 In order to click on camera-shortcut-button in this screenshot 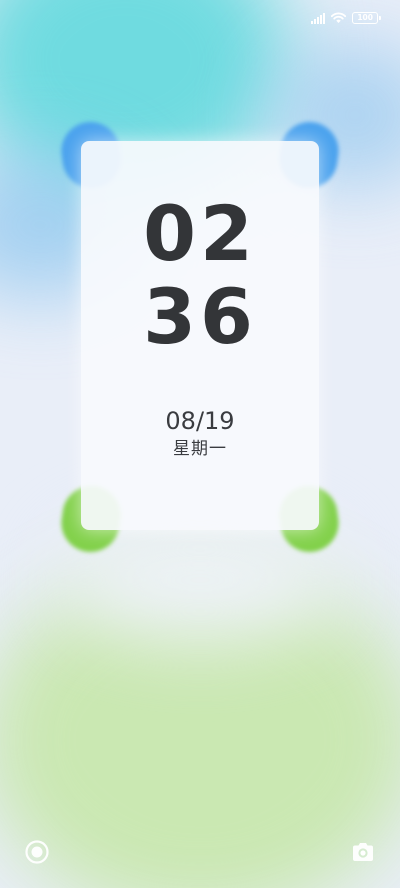, I will do `click(363, 852)`.